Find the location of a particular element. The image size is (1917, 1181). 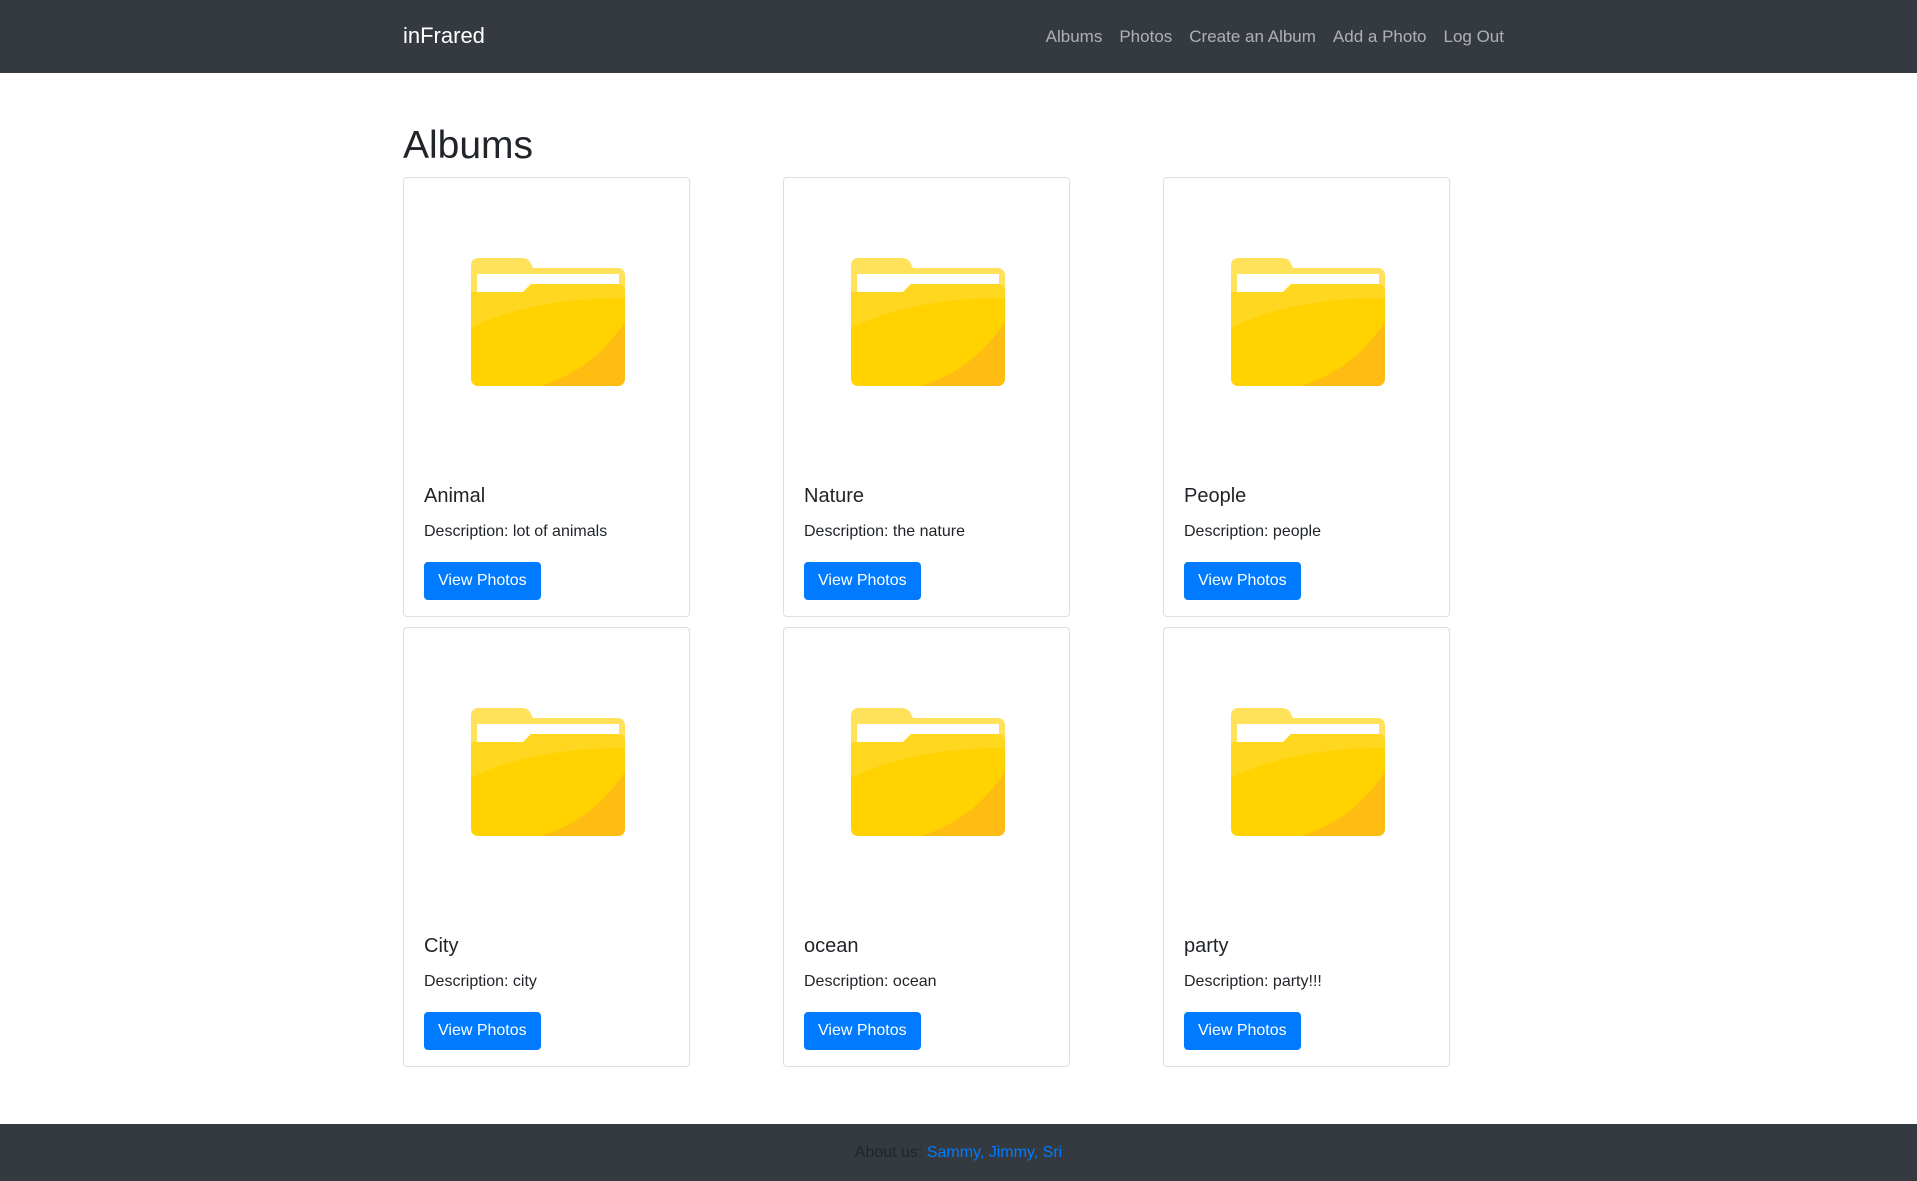

album-card: People Description: people View Photos is located at coordinates (1306, 397).